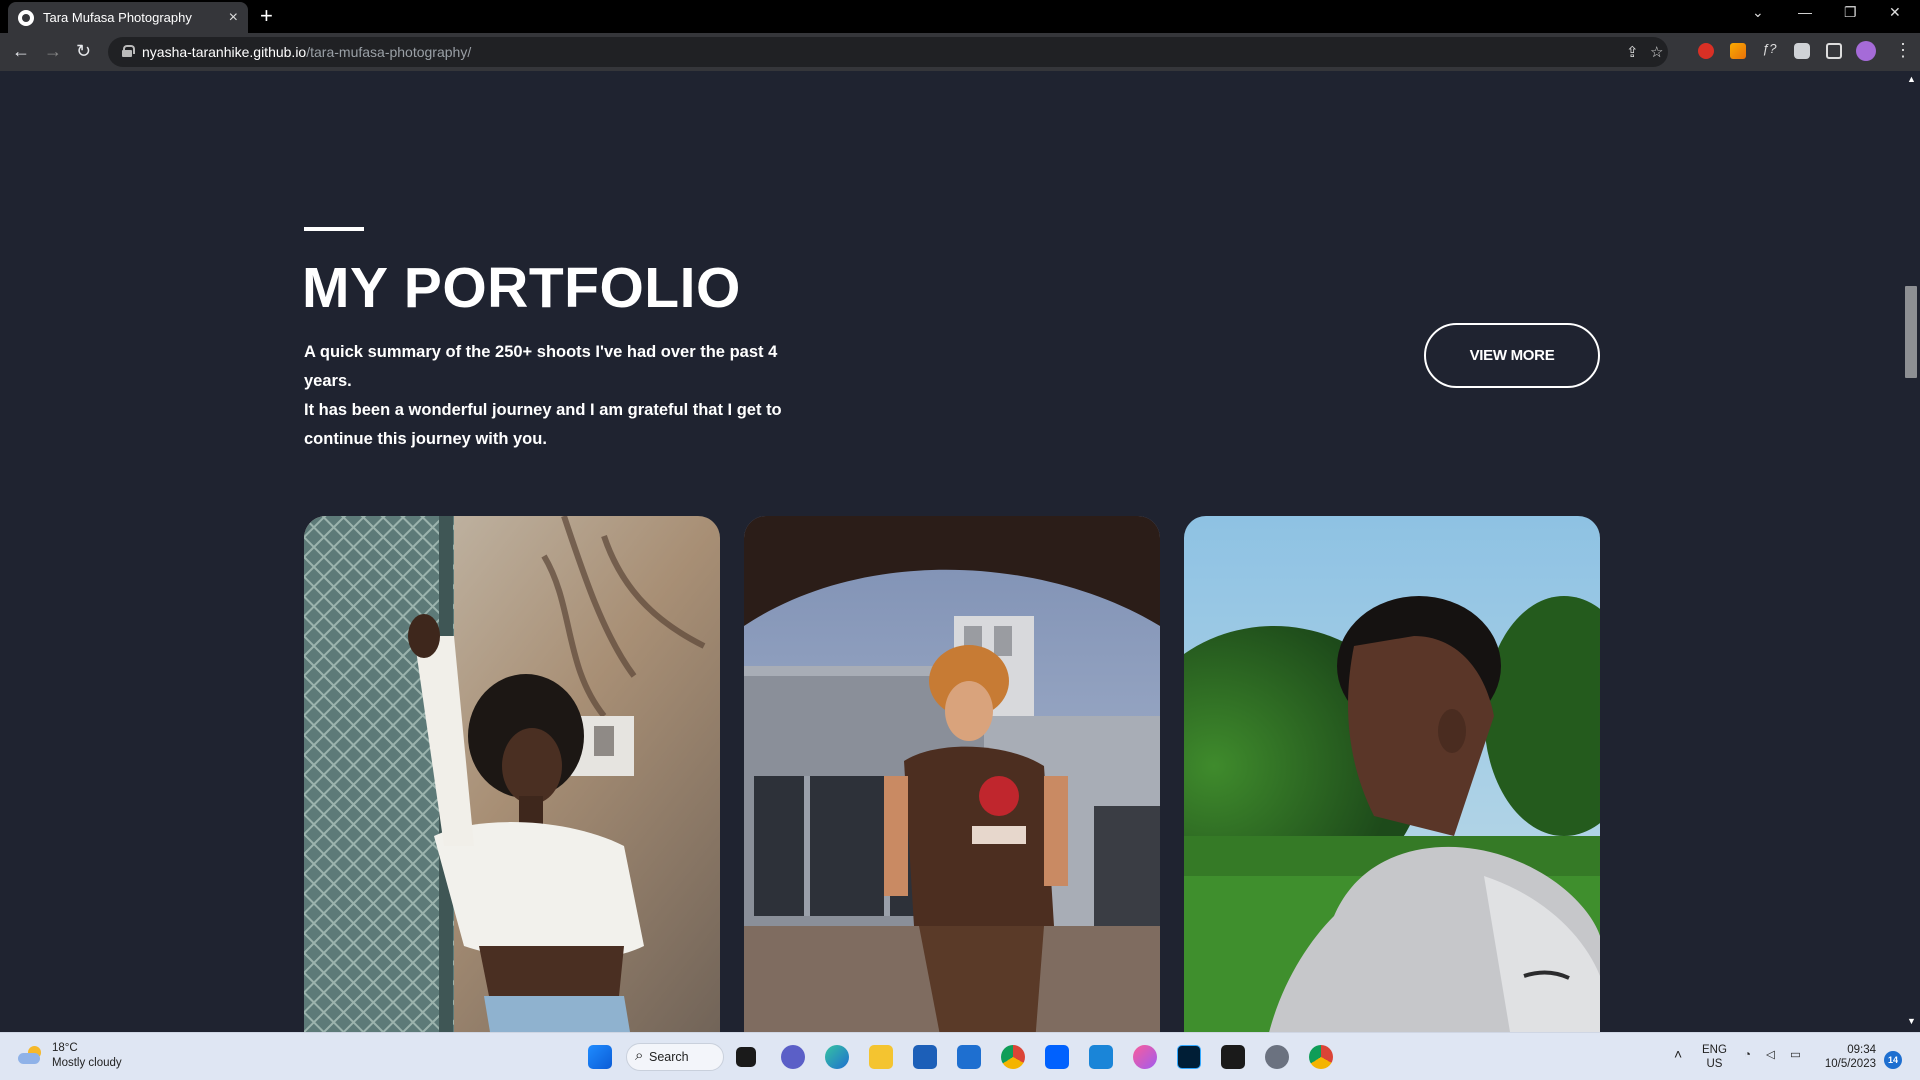  What do you see at coordinates (224, 52) in the screenshot?
I see `url-host: nyasha-taranhike.github.io` at bounding box center [224, 52].